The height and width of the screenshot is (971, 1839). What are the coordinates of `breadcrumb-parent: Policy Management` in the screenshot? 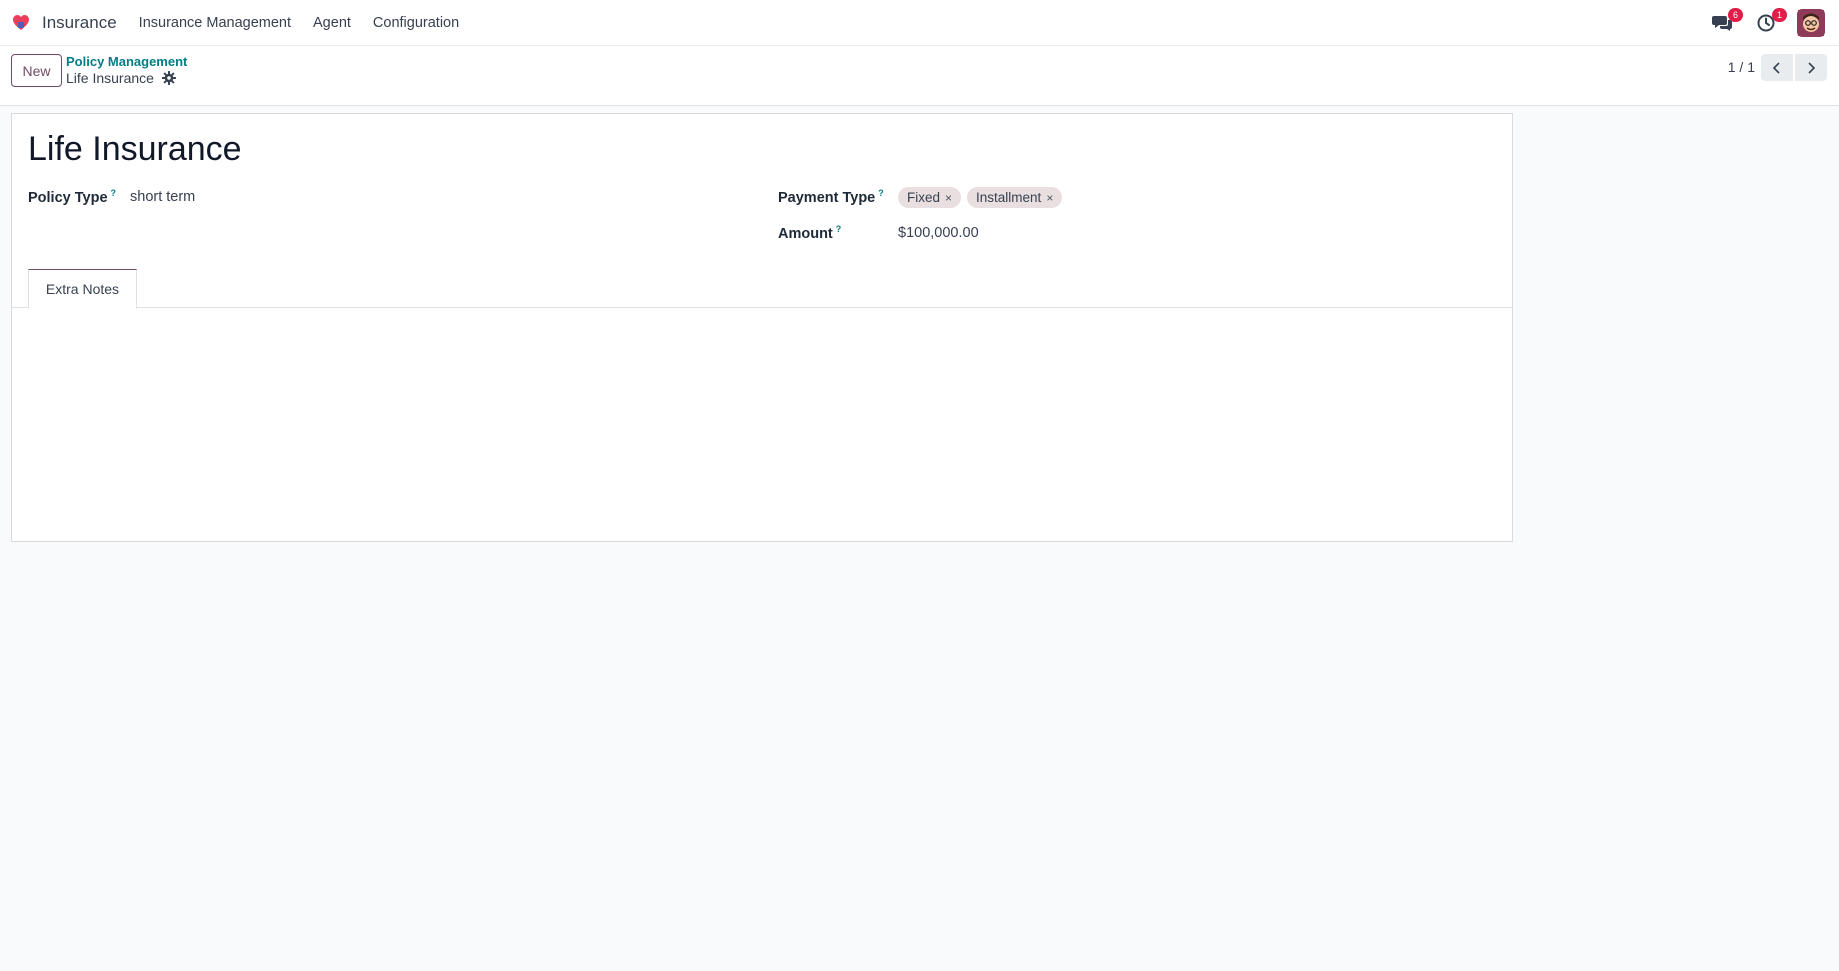 It's located at (126, 61).